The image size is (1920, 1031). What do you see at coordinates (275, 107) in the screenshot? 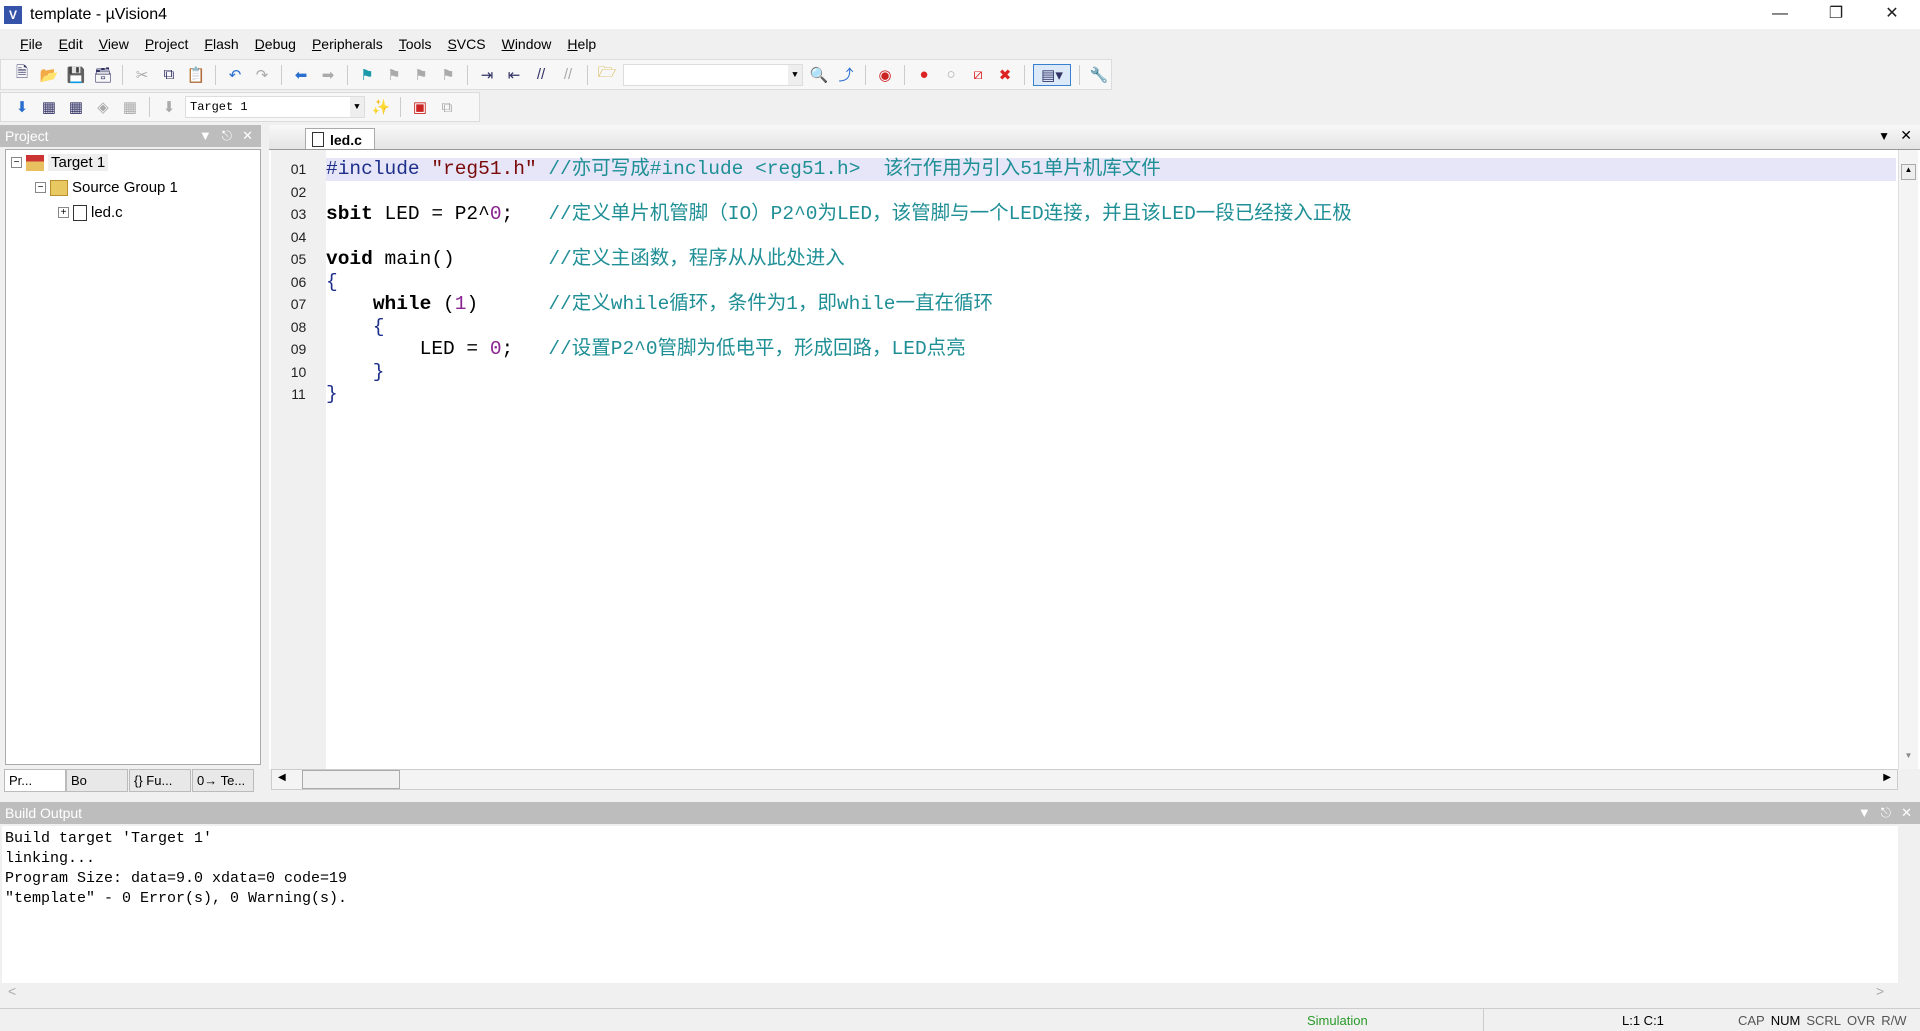
I see `target-select: Target 1 ▼` at bounding box center [275, 107].